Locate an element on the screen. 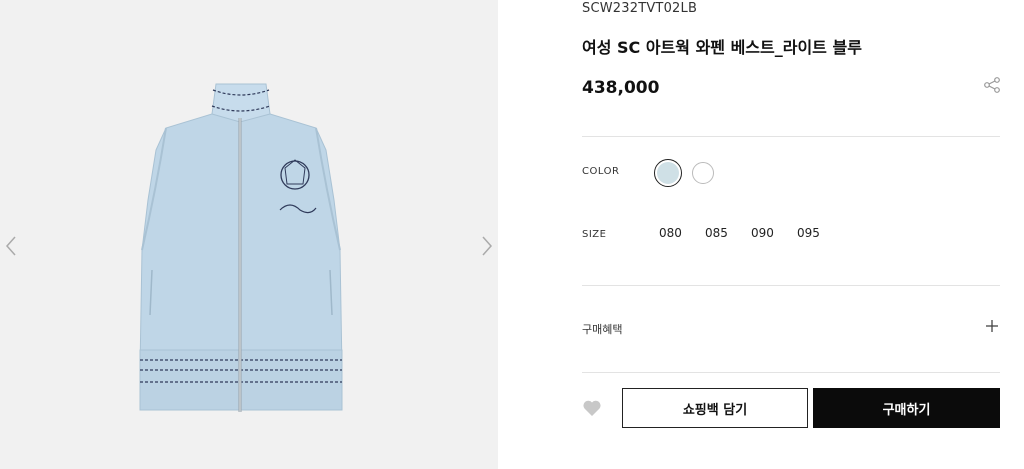 This screenshot has height=469, width=1024. chevron-right-icon is located at coordinates (487, 246).